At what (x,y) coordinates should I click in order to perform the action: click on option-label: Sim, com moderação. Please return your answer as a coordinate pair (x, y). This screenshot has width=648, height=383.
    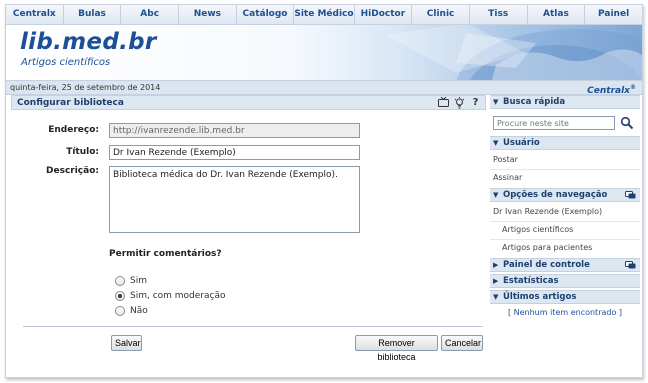
    Looking at the image, I should click on (178, 296).